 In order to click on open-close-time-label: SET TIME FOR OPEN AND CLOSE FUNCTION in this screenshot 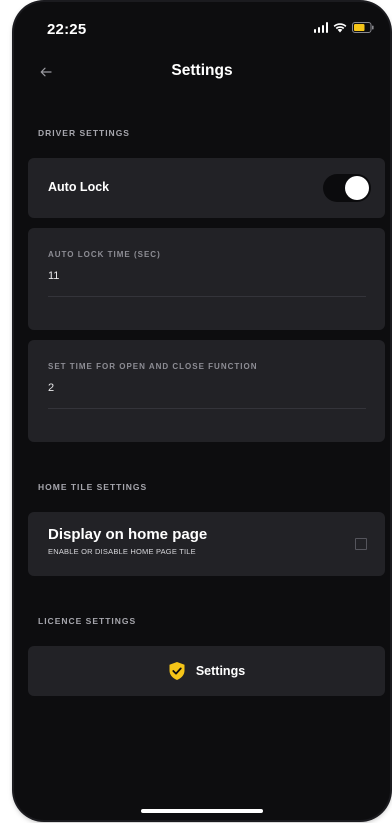, I will do `click(153, 366)`.